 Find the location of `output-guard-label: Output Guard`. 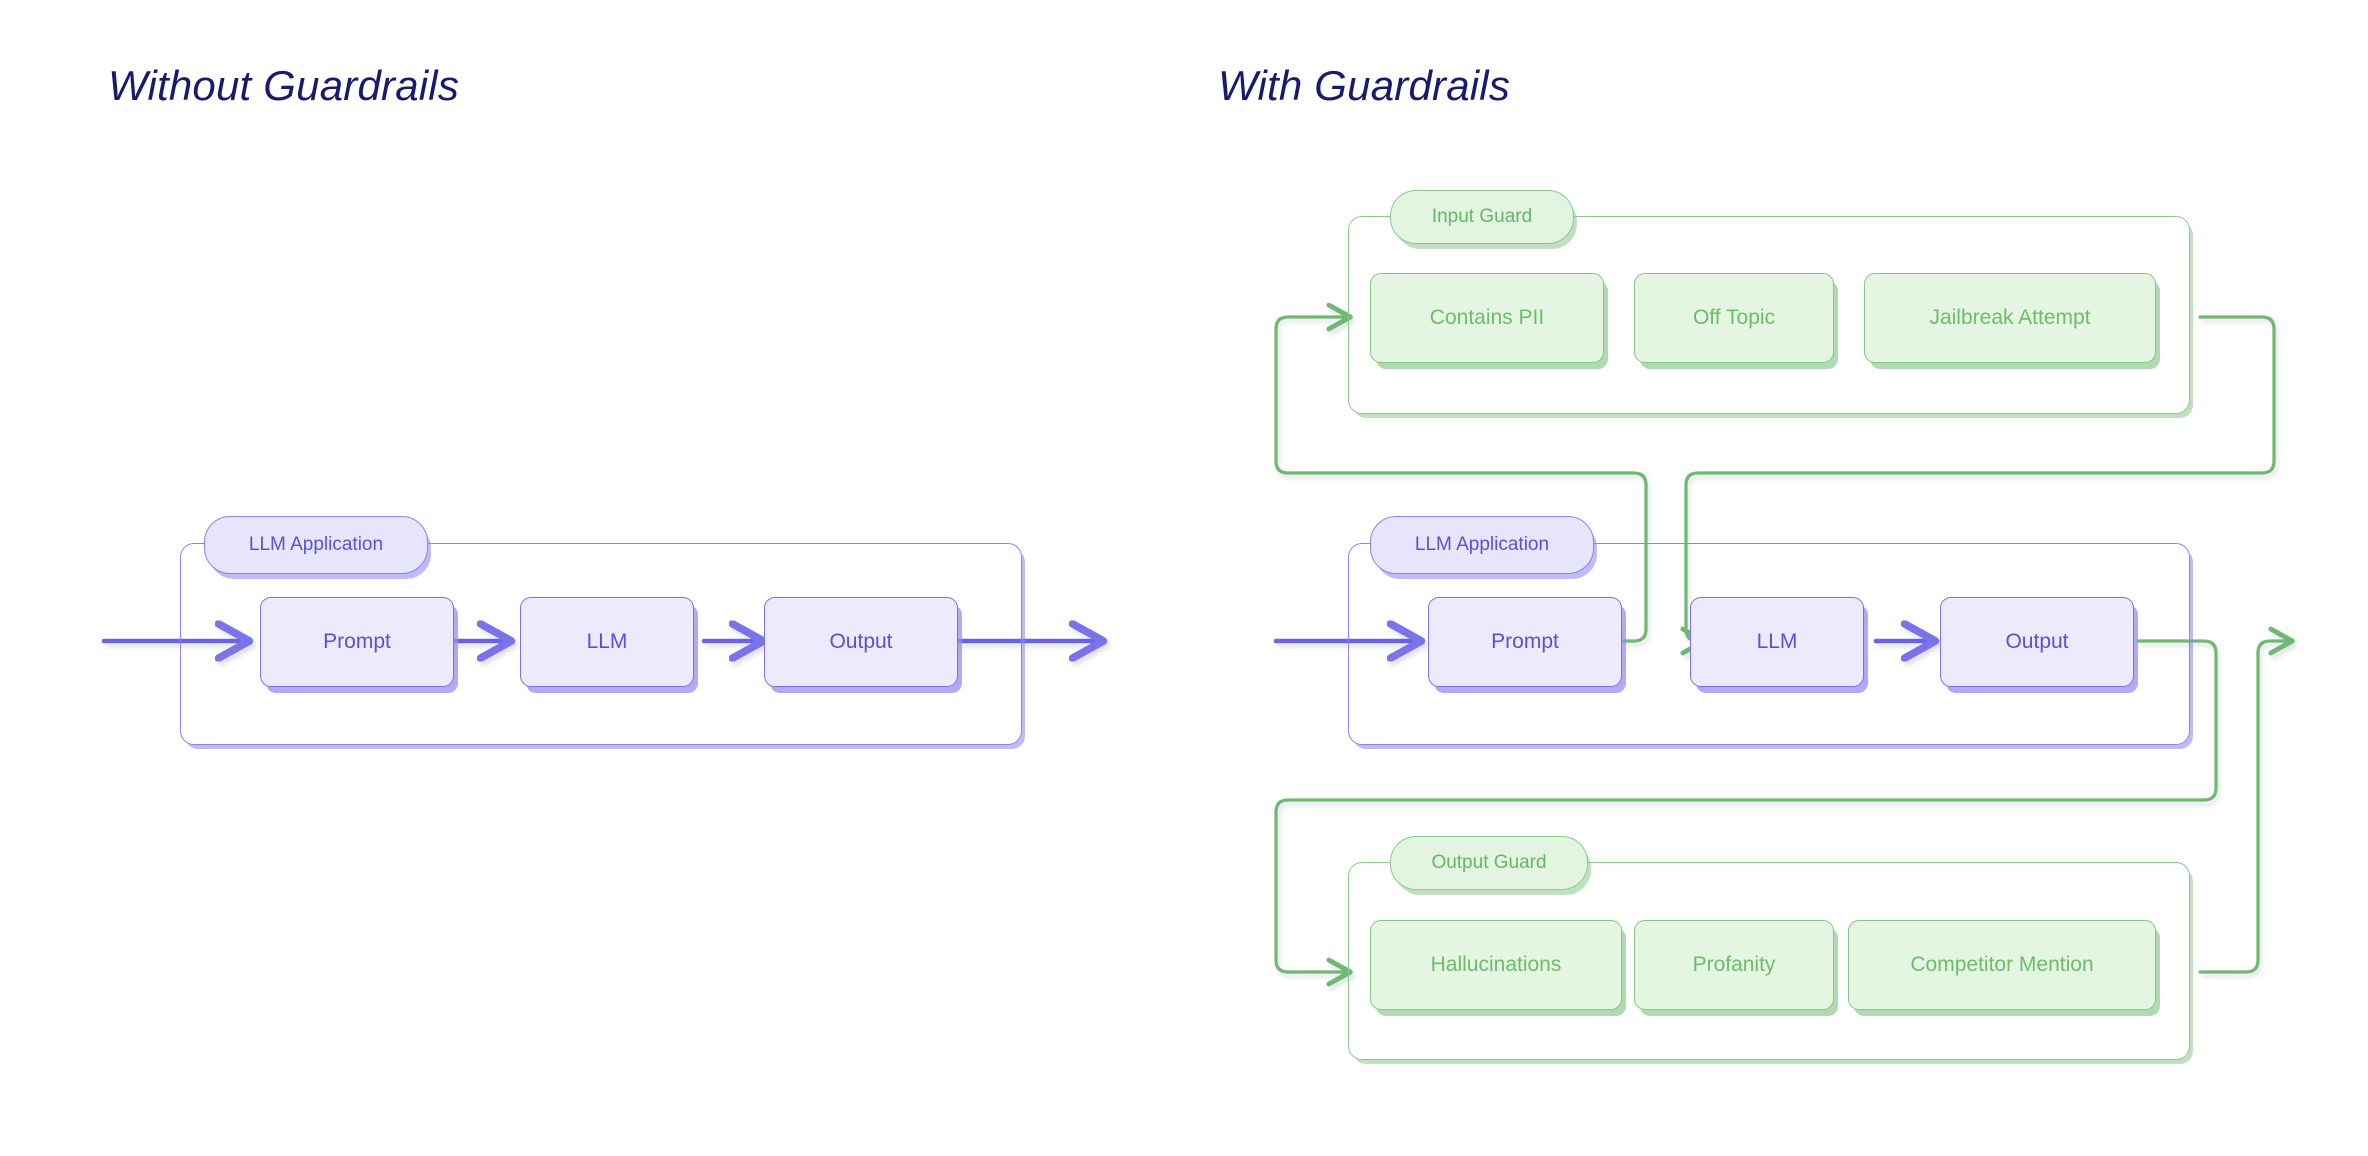

output-guard-label: Output Guard is located at coordinates (1489, 863).